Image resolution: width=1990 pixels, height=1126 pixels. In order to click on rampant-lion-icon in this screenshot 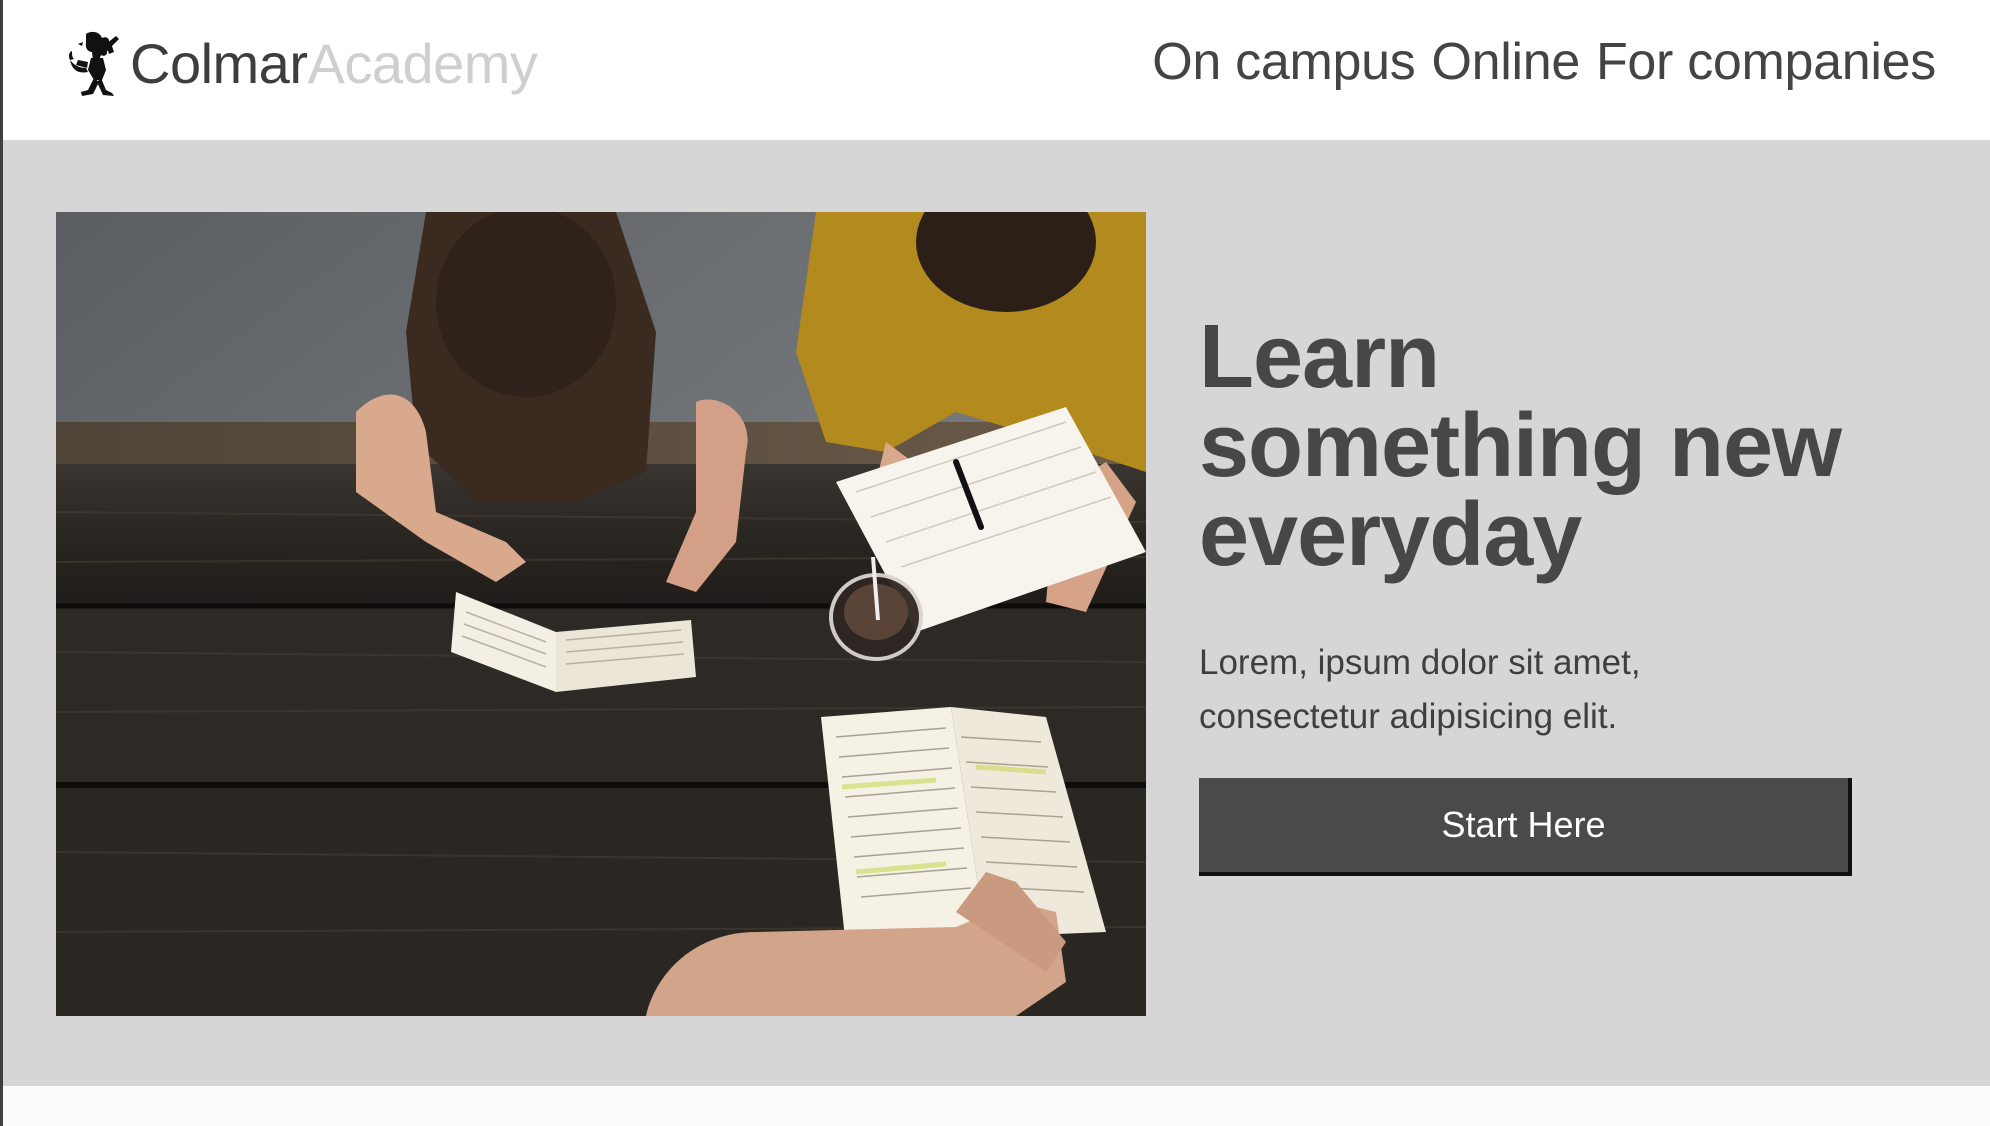, I will do `click(93, 63)`.